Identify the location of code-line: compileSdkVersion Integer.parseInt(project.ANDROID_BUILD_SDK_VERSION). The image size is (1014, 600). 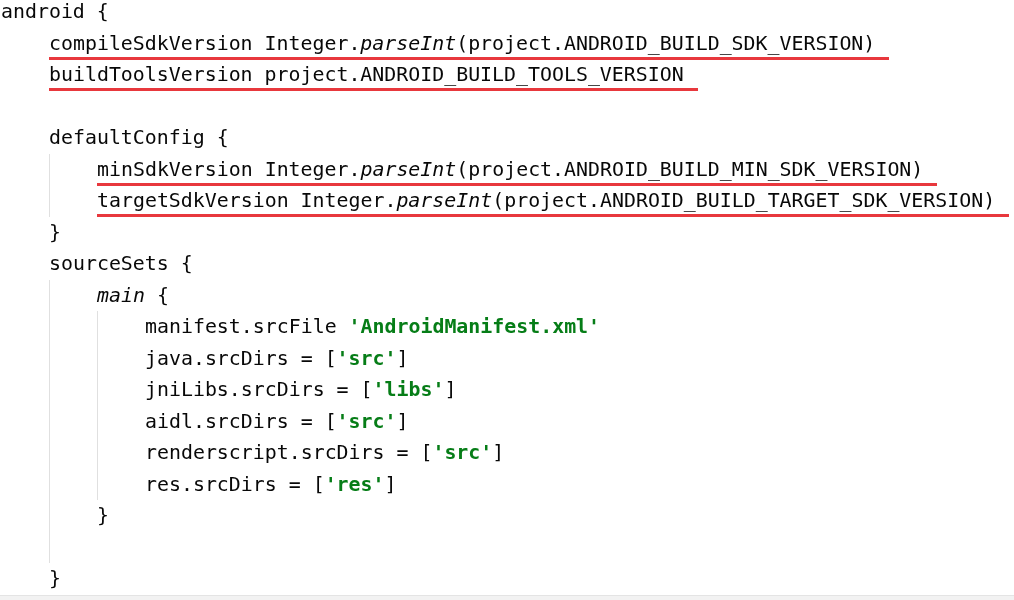
(469, 43).